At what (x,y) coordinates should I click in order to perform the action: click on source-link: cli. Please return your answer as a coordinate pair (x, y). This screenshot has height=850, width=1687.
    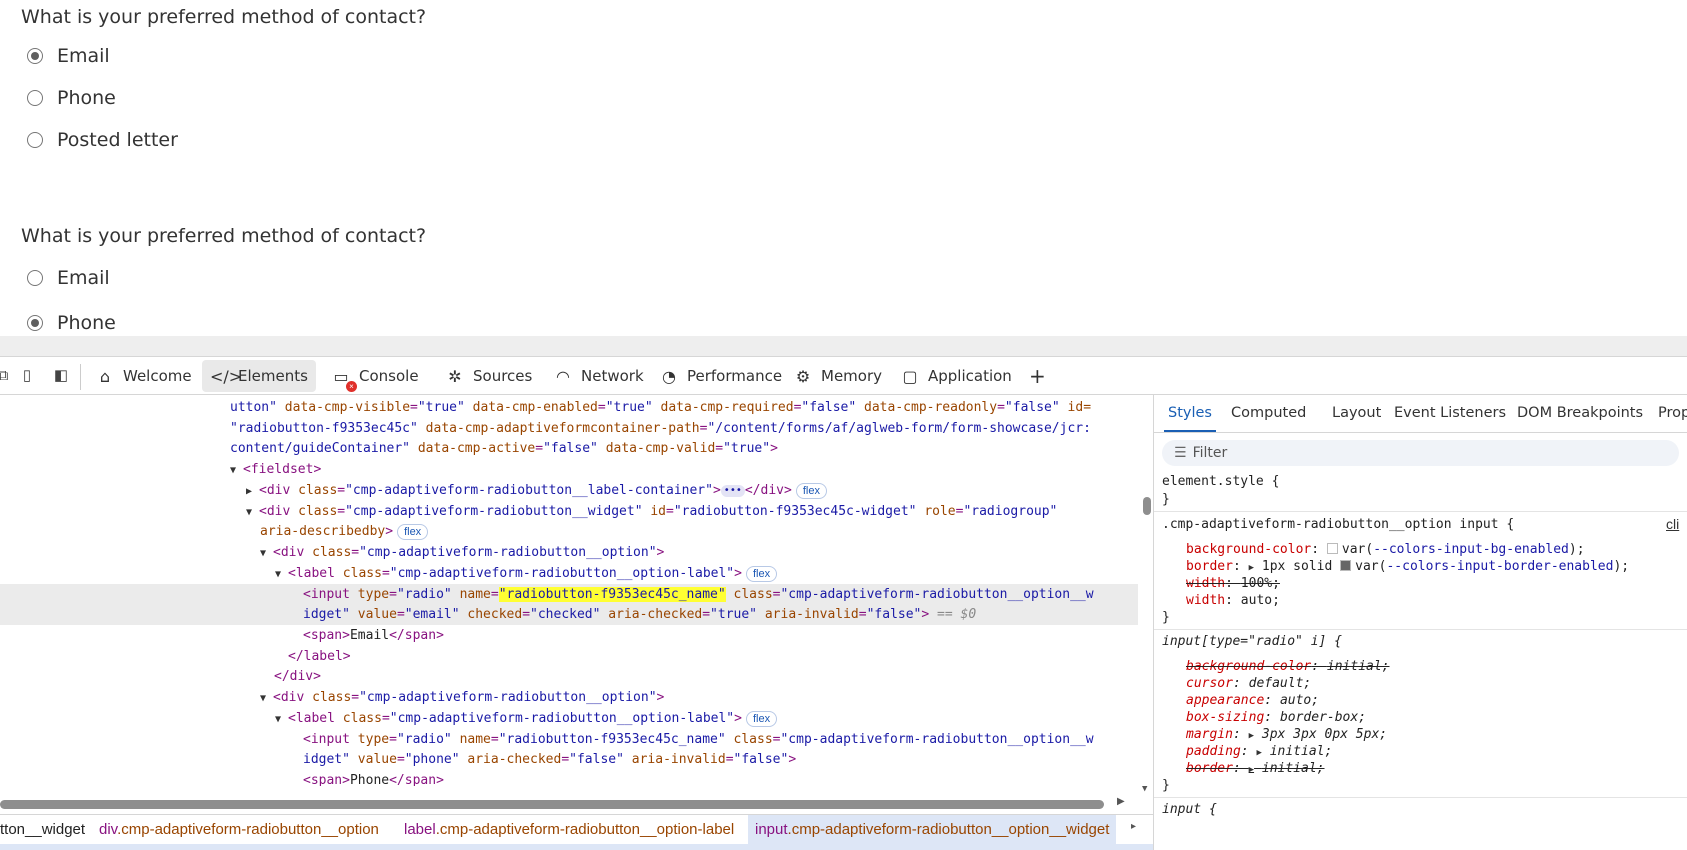
    Looking at the image, I should click on (1672, 524).